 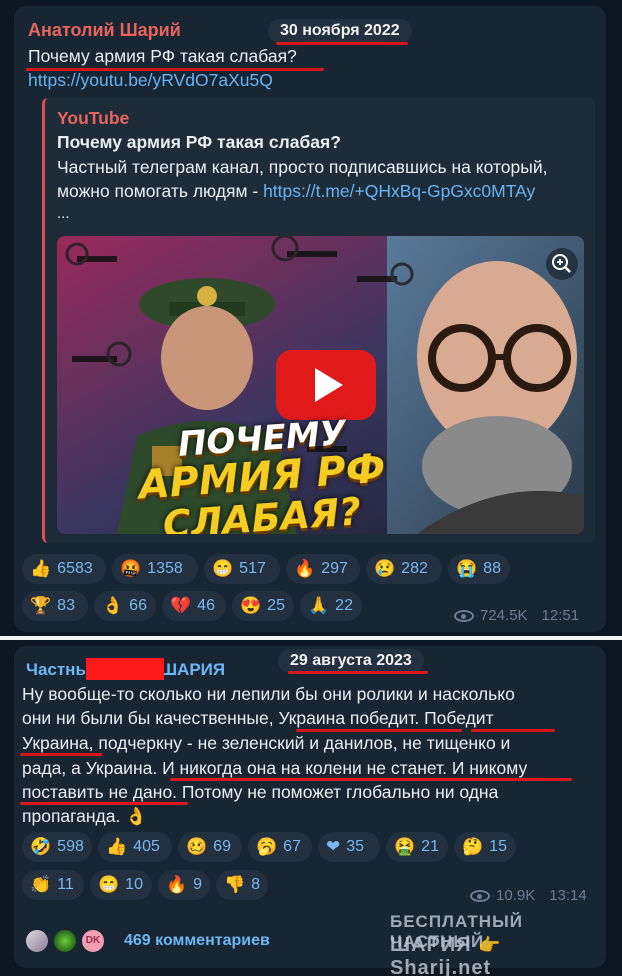 I want to click on reaction-count: 67, so click(x=292, y=846).